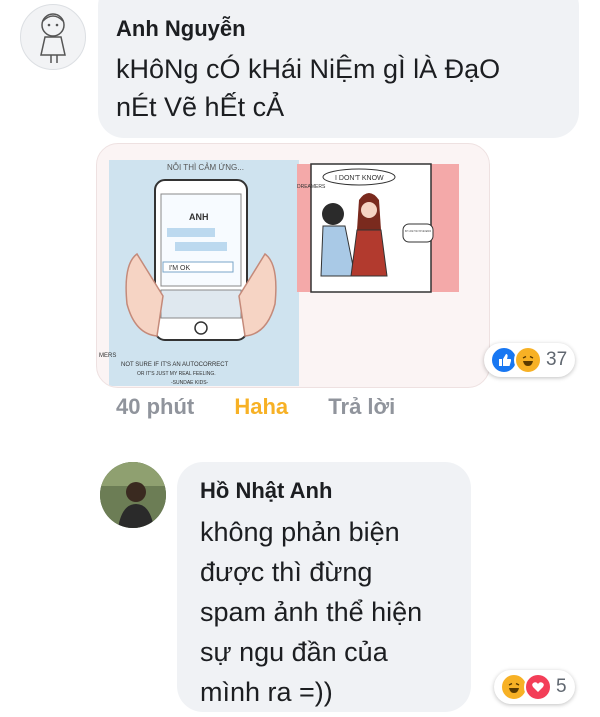  Describe the element at coordinates (199, 217) in the screenshot. I see `comic-contact-name: ANH` at that location.